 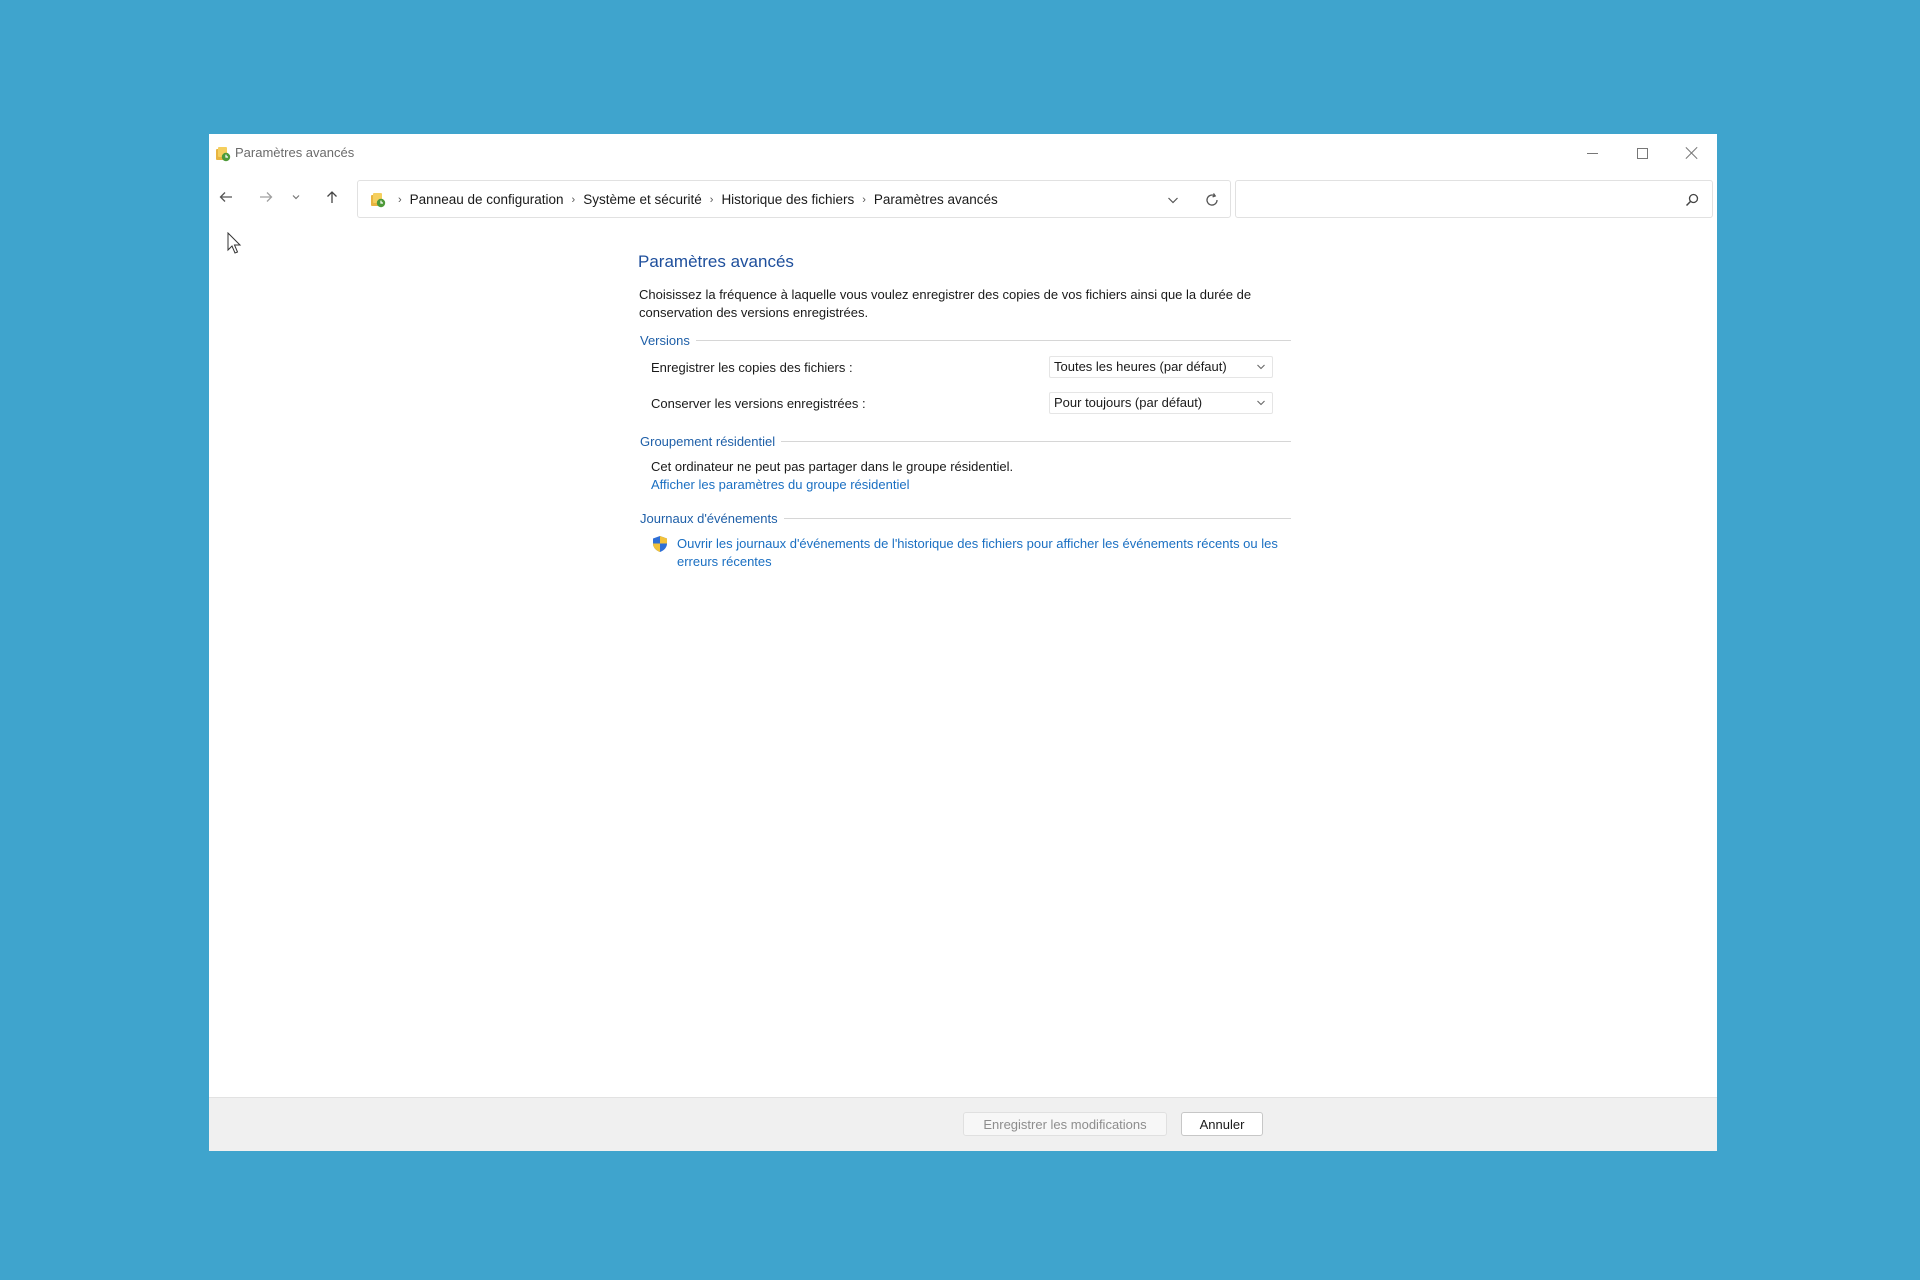 I want to click on breadcrumb-system-security: Système et sécurité, so click(x=642, y=199).